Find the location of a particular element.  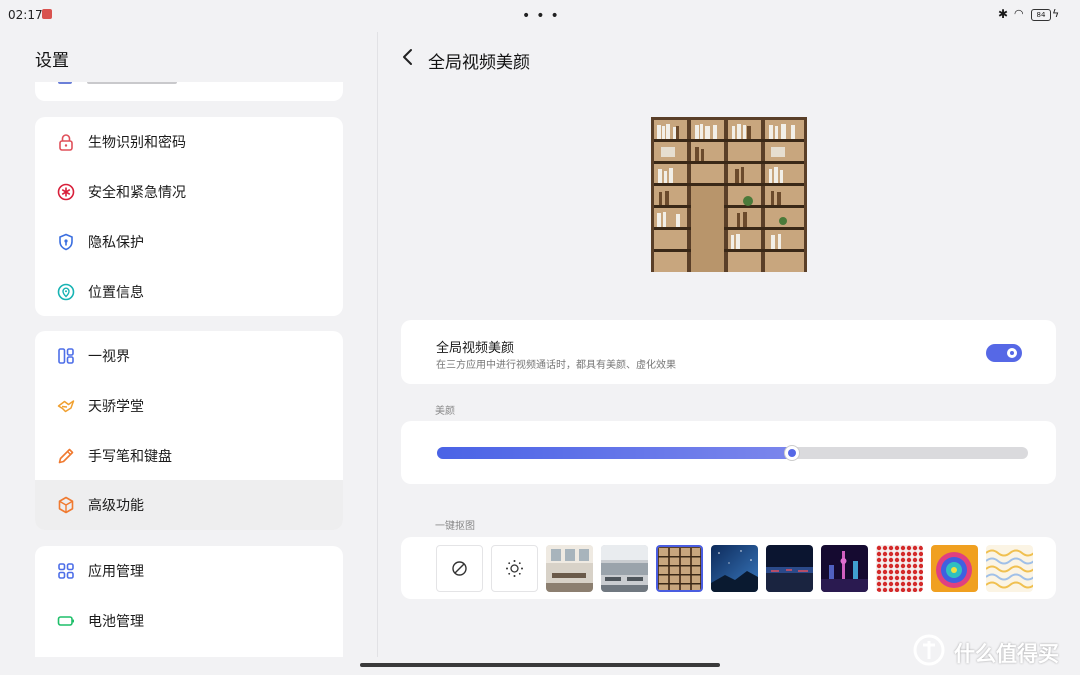

background-wavy-lines is located at coordinates (1009, 568).